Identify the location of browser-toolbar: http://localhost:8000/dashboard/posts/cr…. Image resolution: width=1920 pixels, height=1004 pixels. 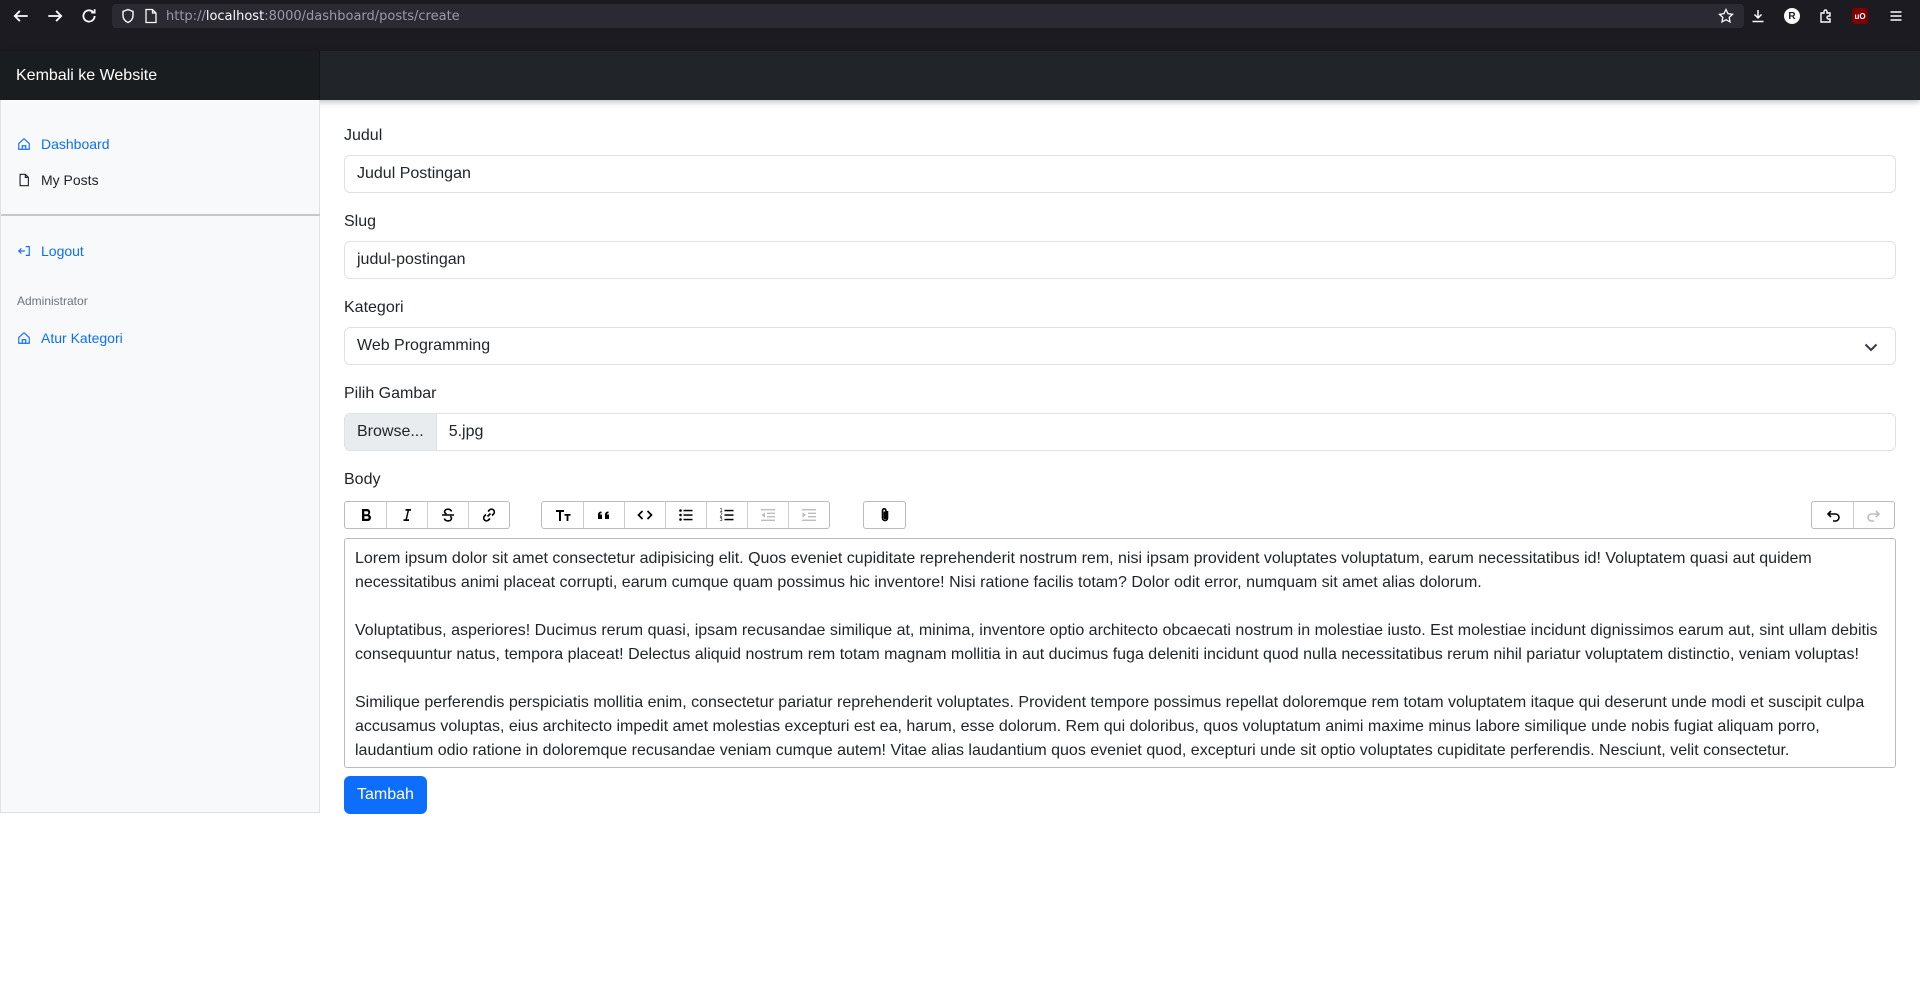
(960, 16).